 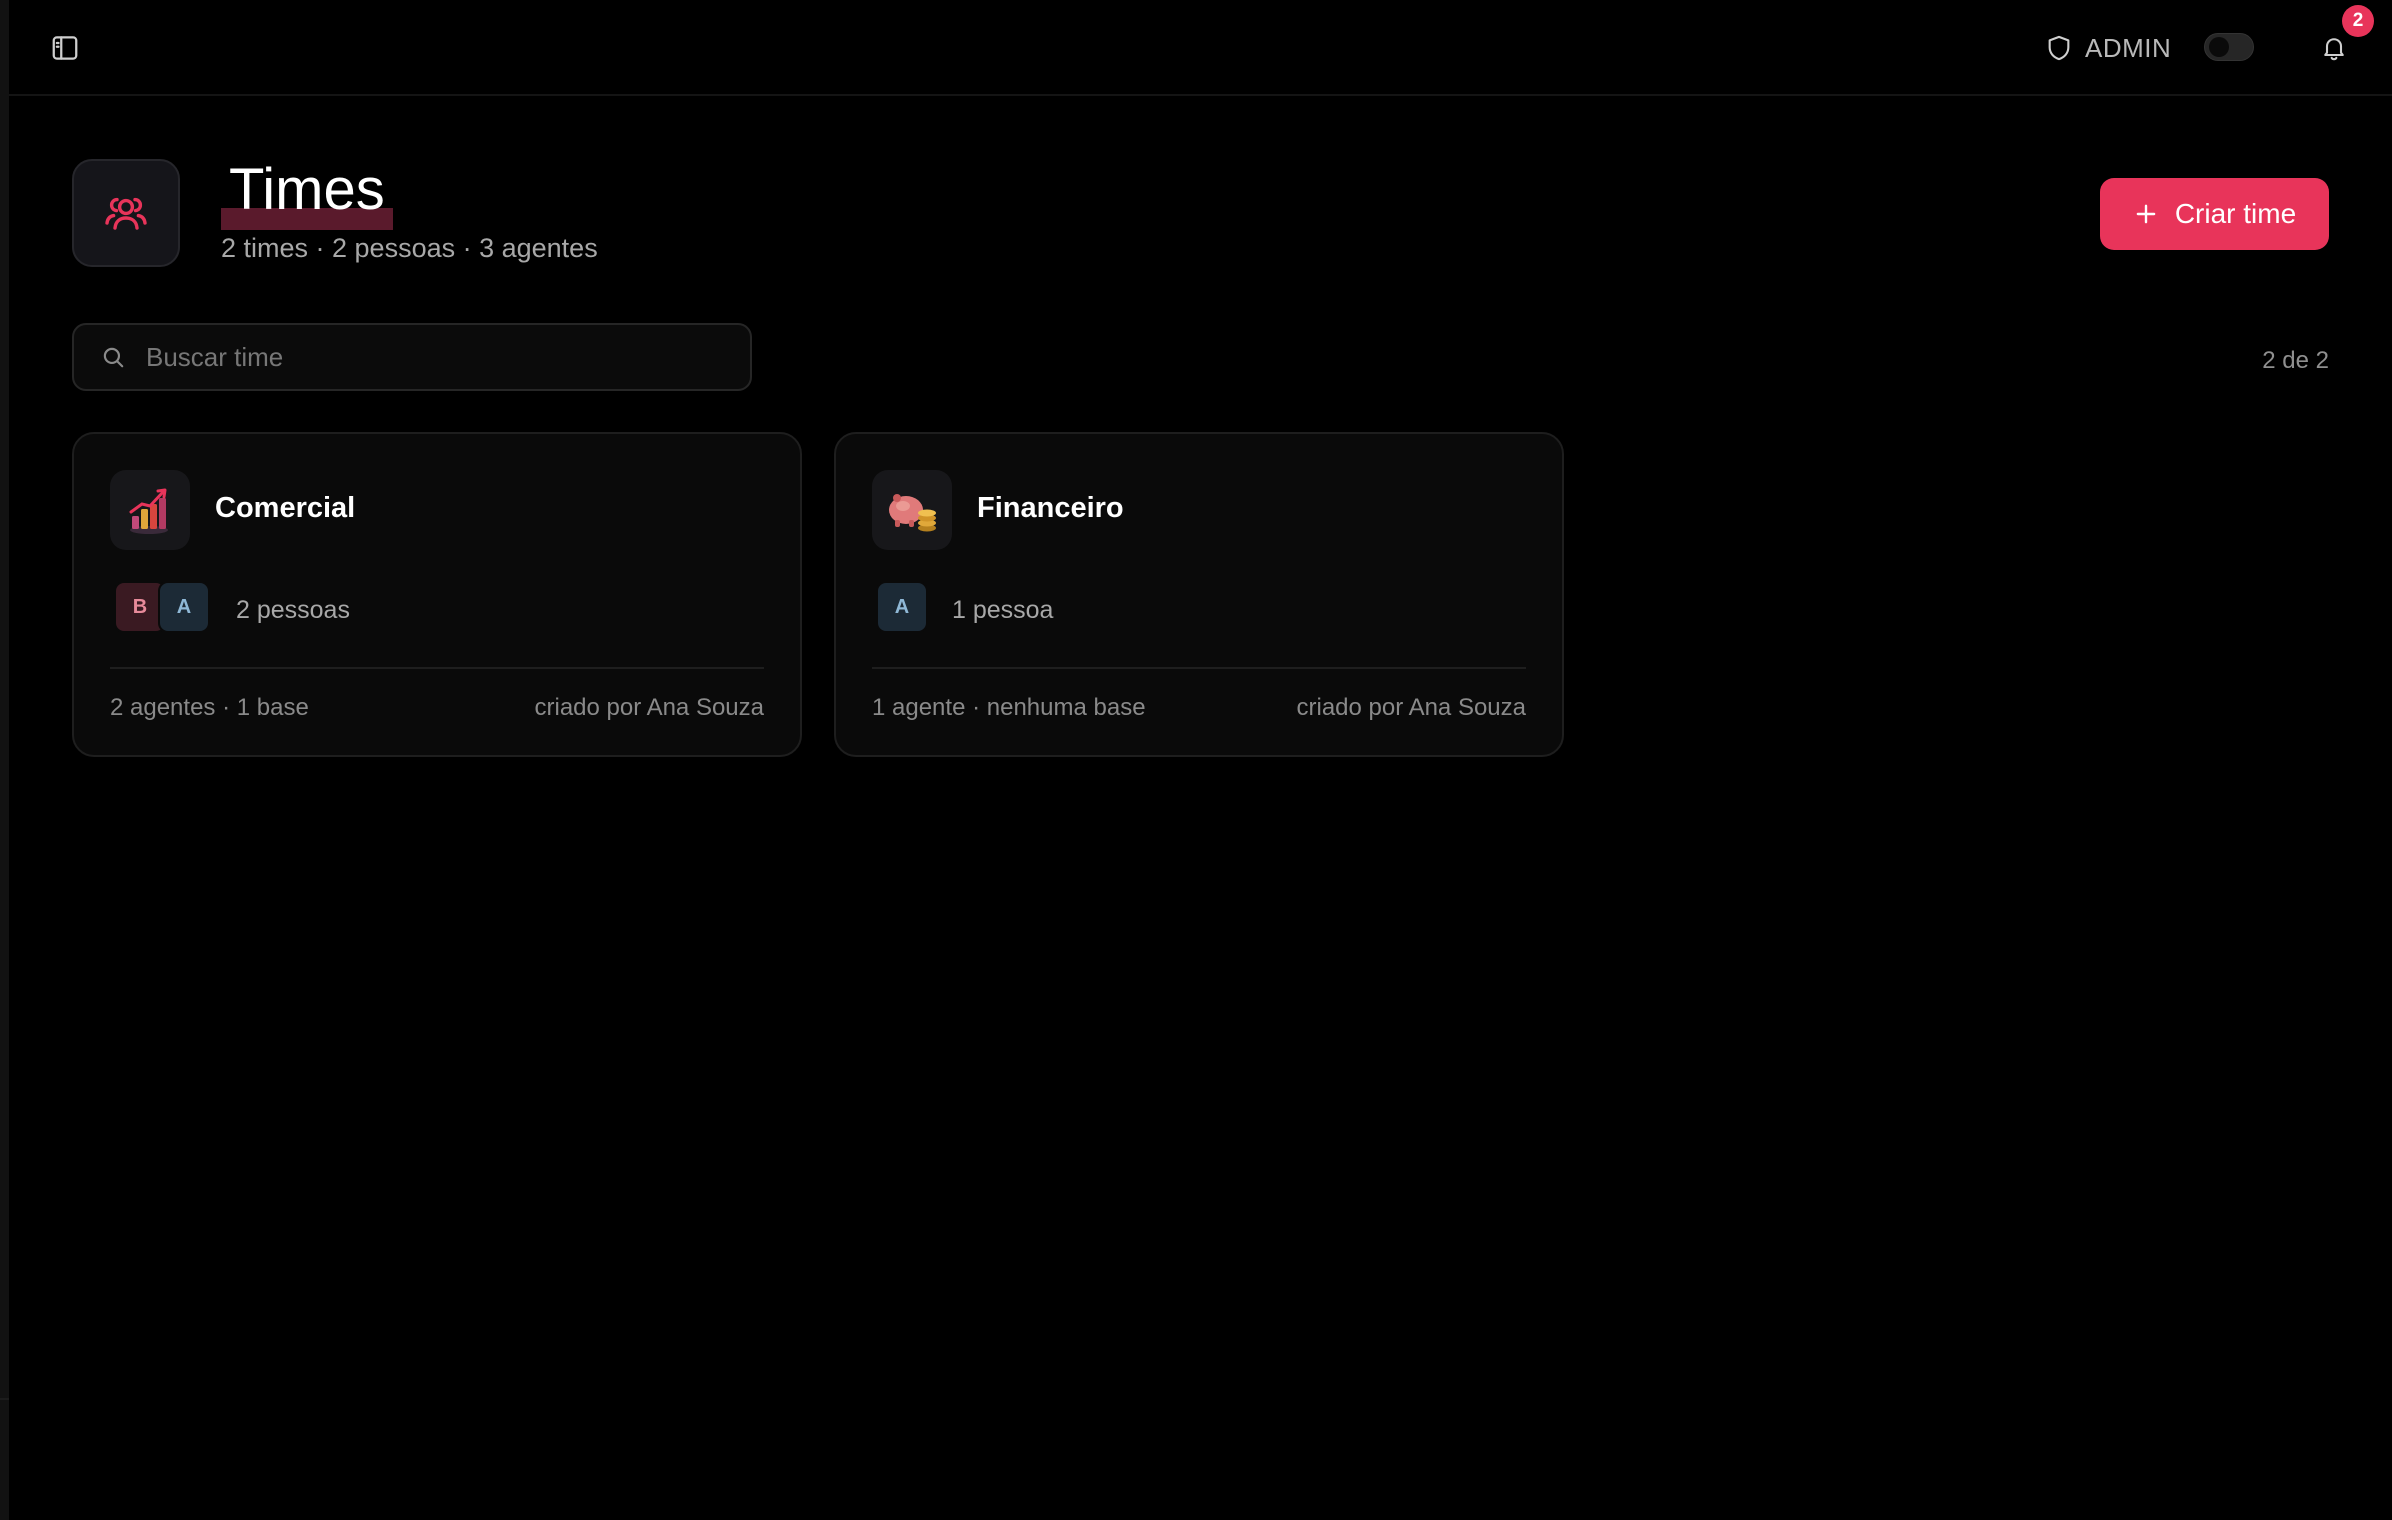 I want to click on theme-toggle, so click(x=2229, y=47).